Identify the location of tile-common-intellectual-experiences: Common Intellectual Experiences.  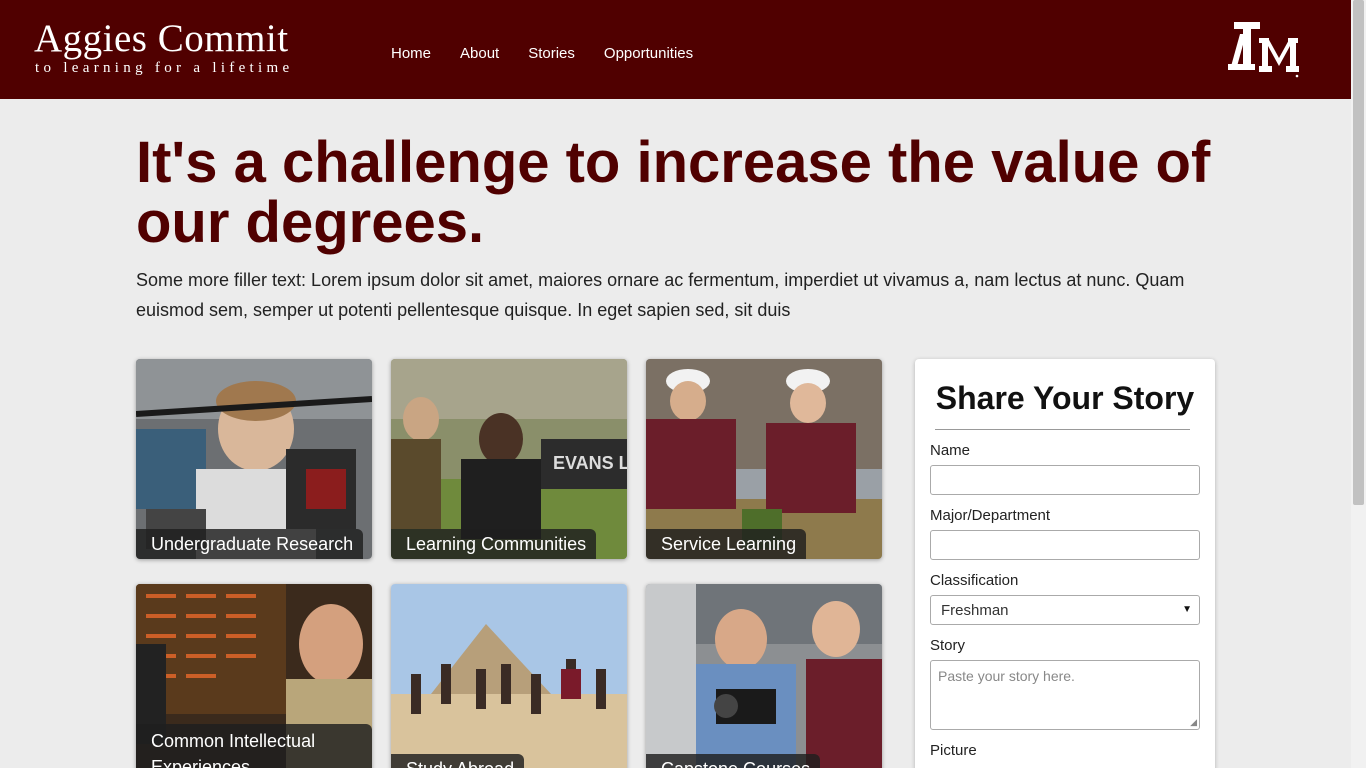
(254, 676).